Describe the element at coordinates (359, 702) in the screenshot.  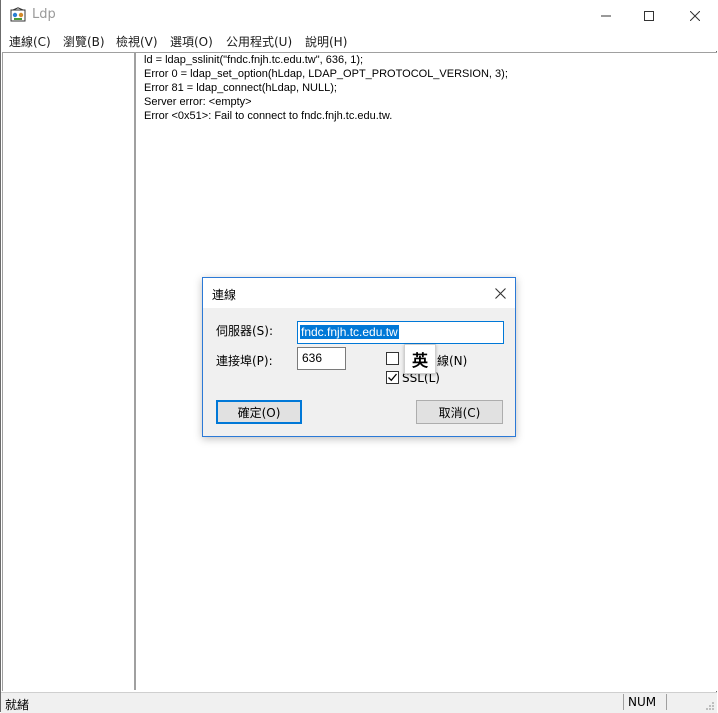
I see `status-bar: 就緒 NUM` at that location.